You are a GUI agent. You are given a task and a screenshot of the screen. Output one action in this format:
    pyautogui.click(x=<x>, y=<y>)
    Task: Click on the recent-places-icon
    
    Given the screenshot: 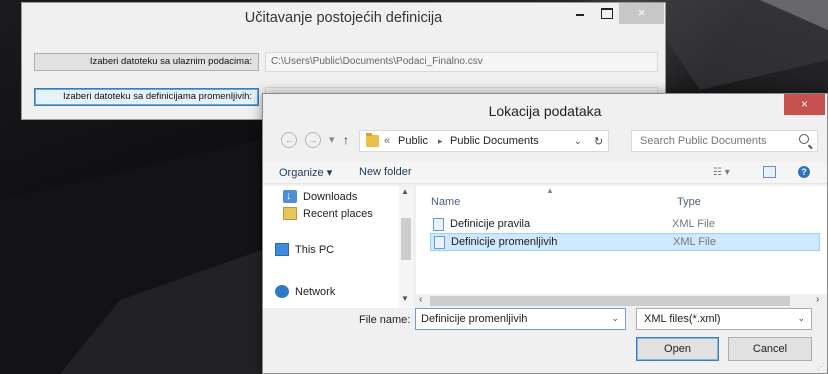 What is the action you would take?
    pyautogui.click(x=290, y=213)
    